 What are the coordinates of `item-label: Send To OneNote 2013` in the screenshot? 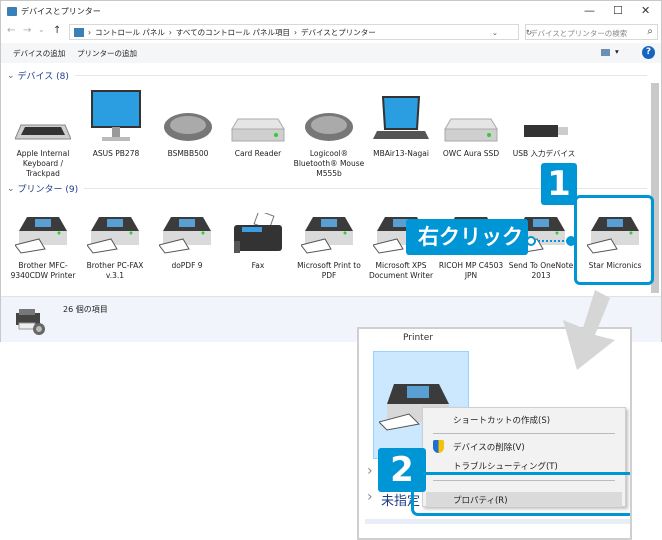 It's located at (541, 270).